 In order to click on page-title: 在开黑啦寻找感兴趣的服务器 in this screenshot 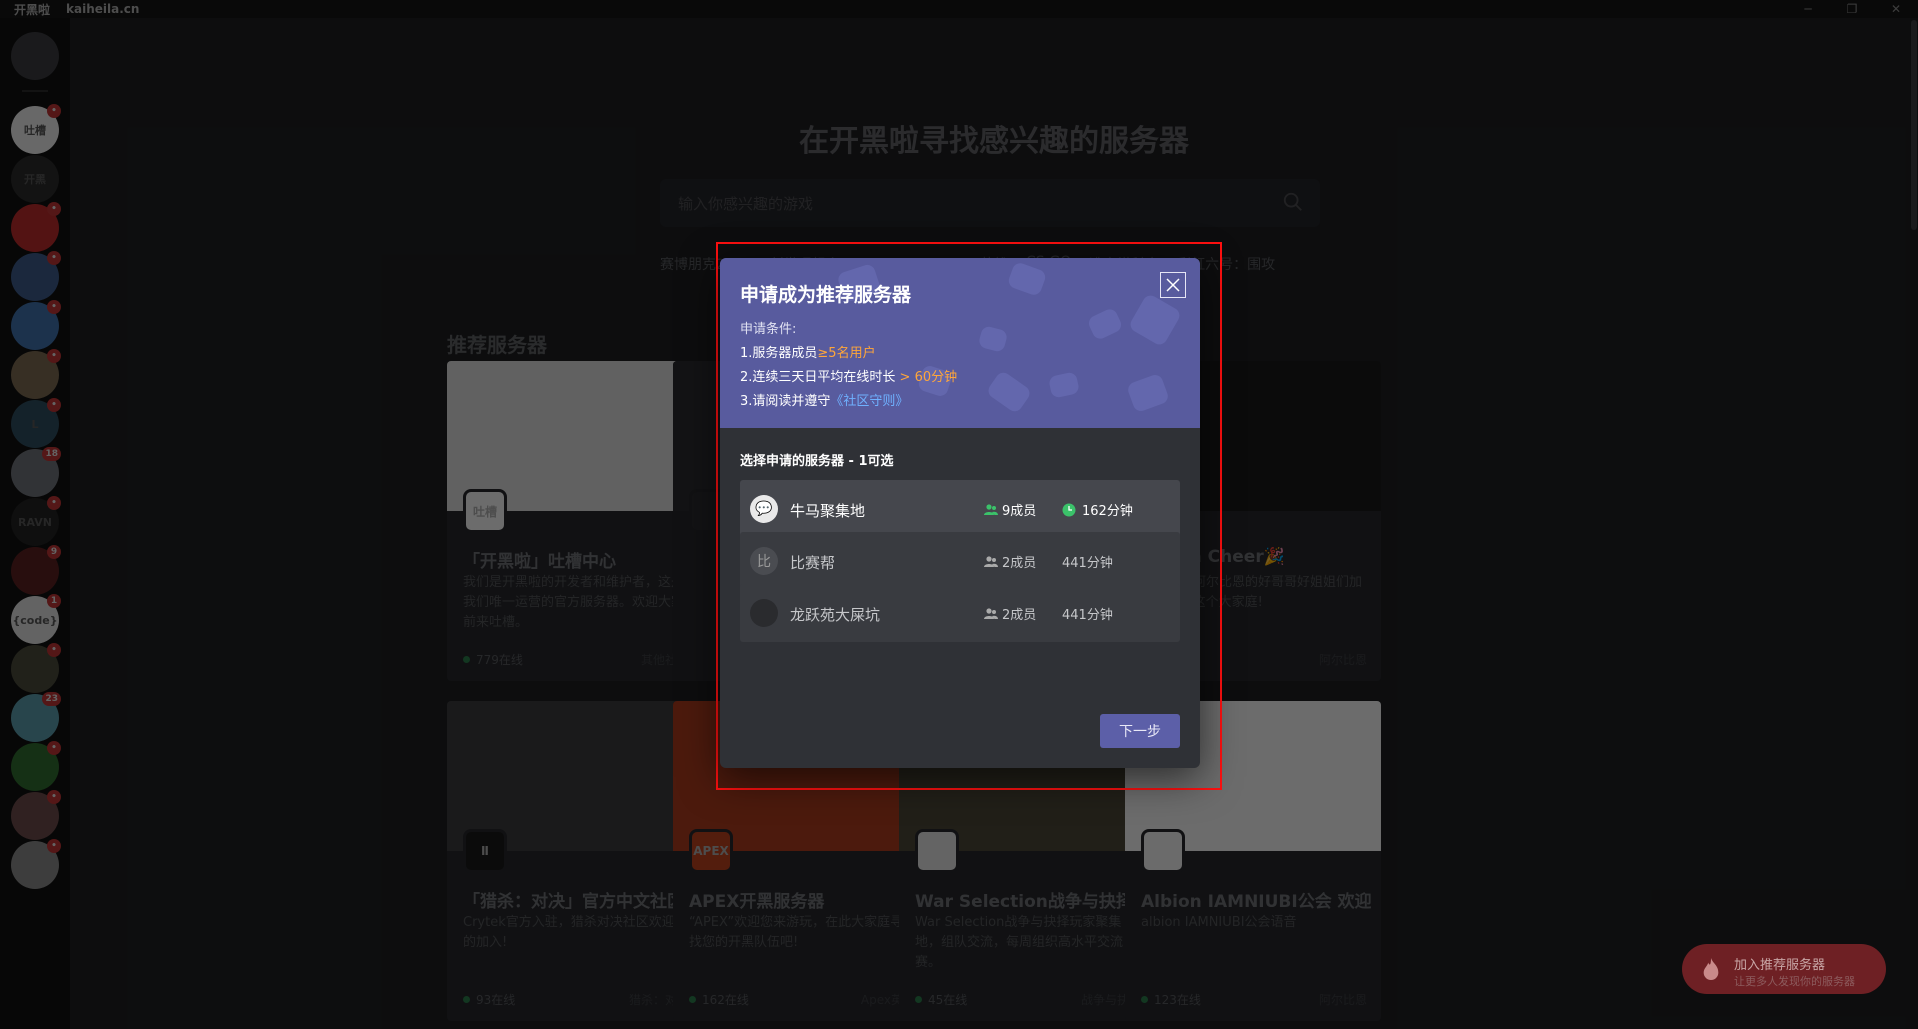, I will do `click(994, 141)`.